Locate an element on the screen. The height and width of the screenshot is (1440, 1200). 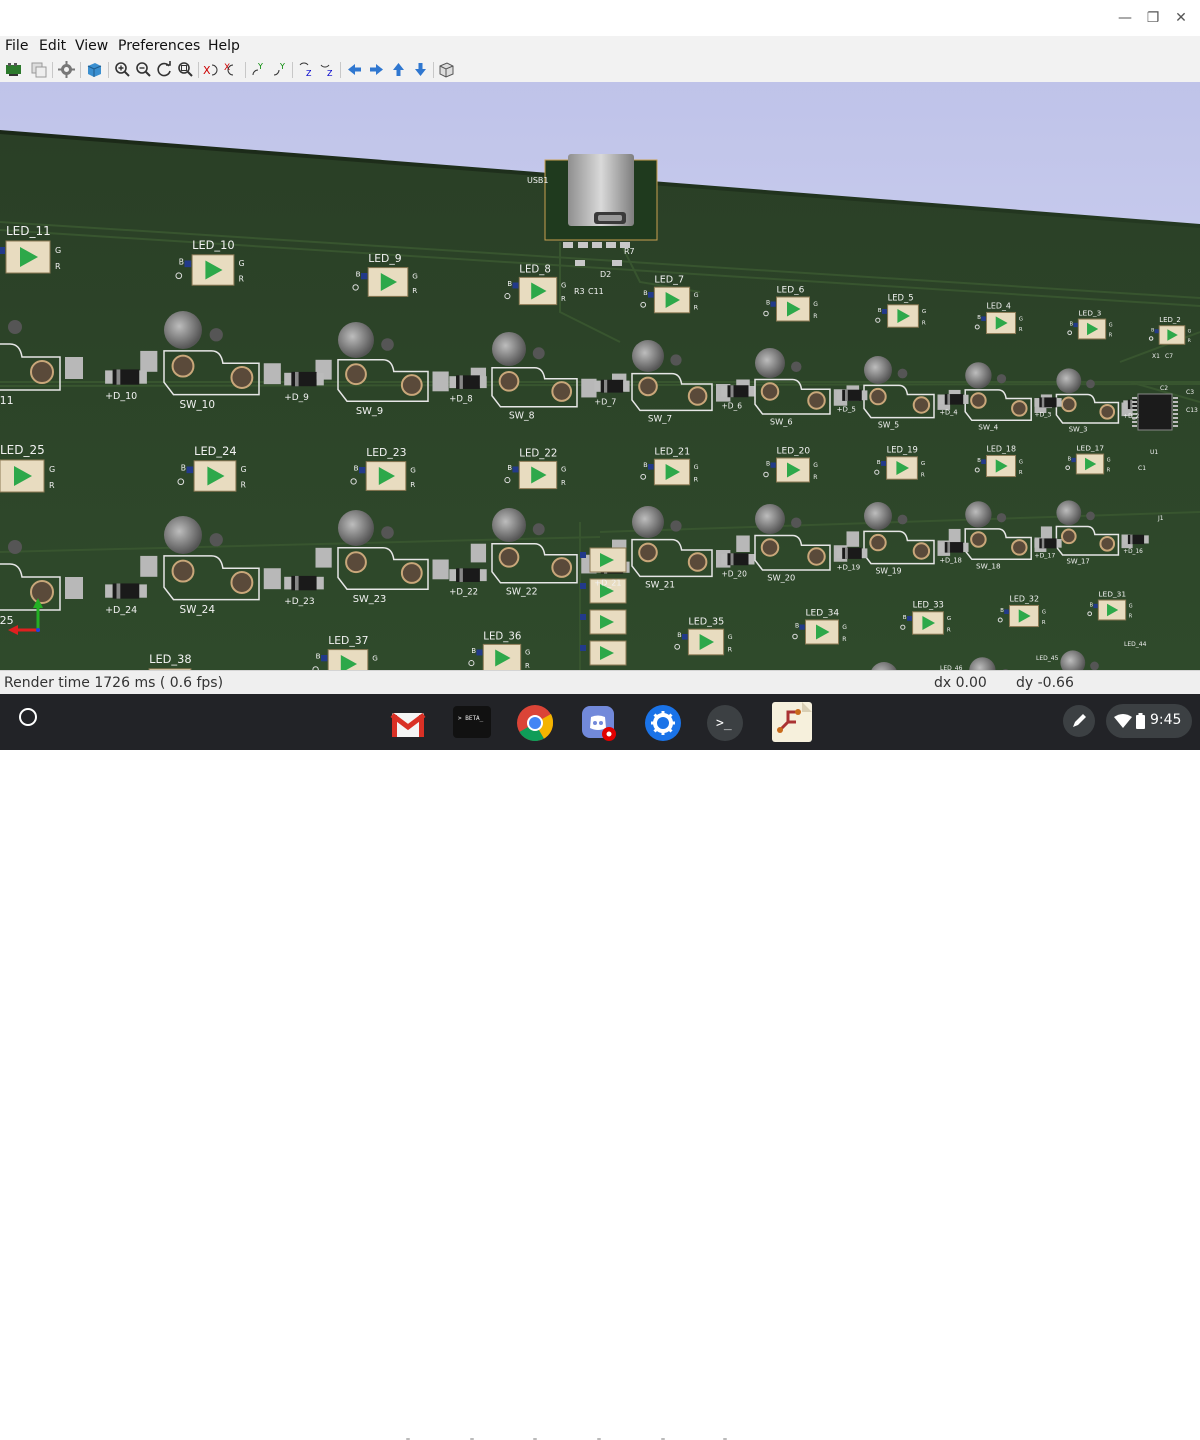
move-right-icon is located at coordinates (376, 69).